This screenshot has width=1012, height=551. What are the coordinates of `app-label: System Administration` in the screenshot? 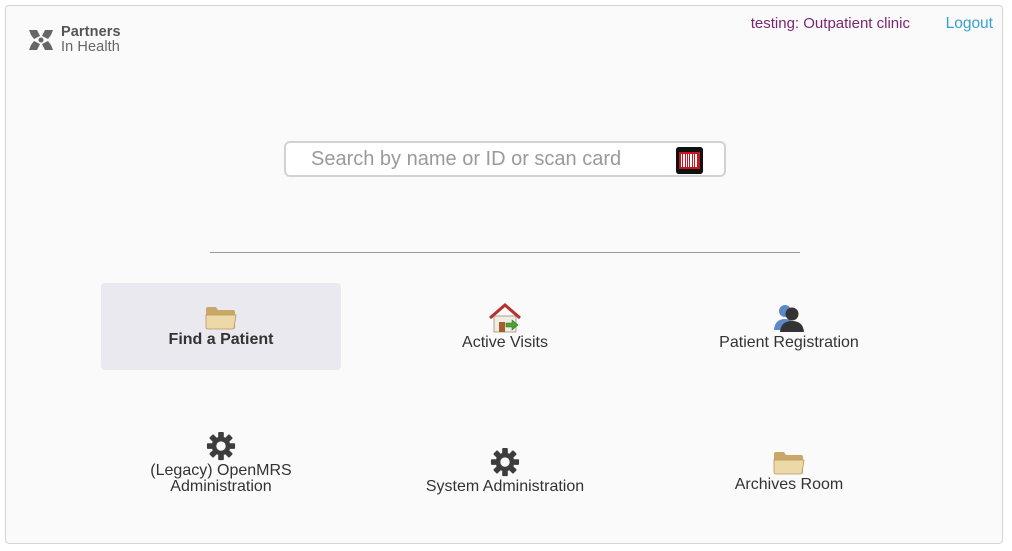 It's located at (505, 486).